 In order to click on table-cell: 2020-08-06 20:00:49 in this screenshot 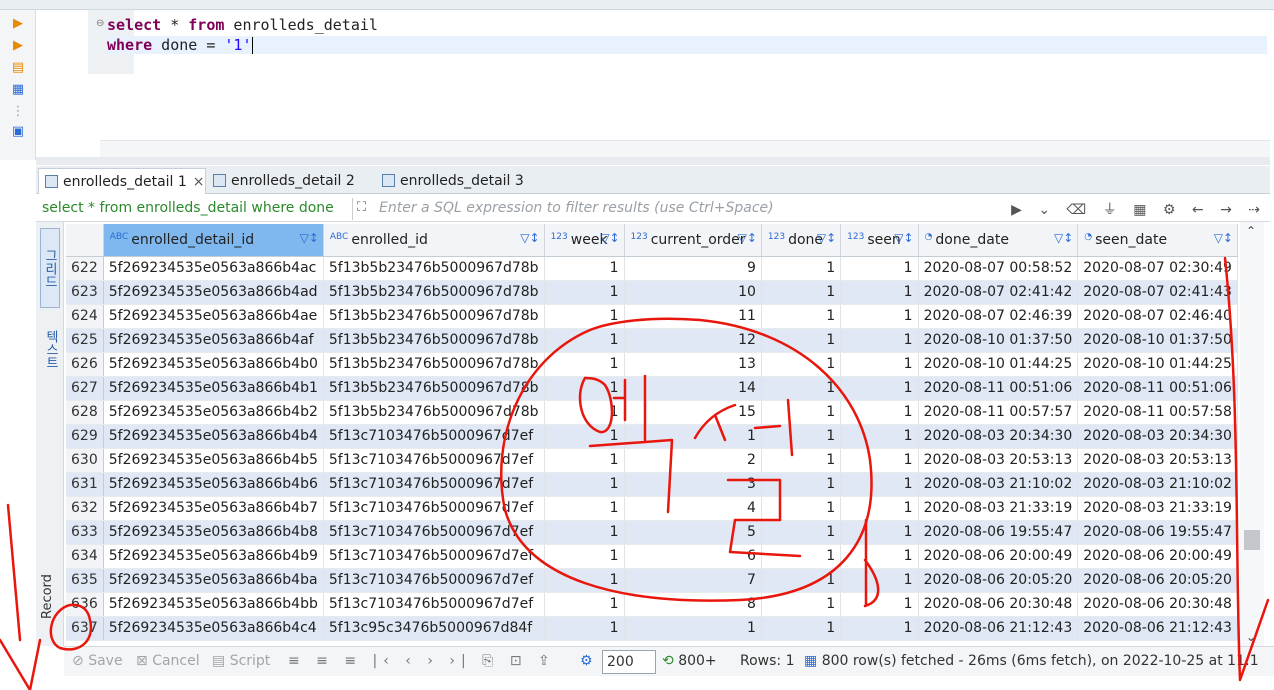, I will do `click(1157, 556)`.